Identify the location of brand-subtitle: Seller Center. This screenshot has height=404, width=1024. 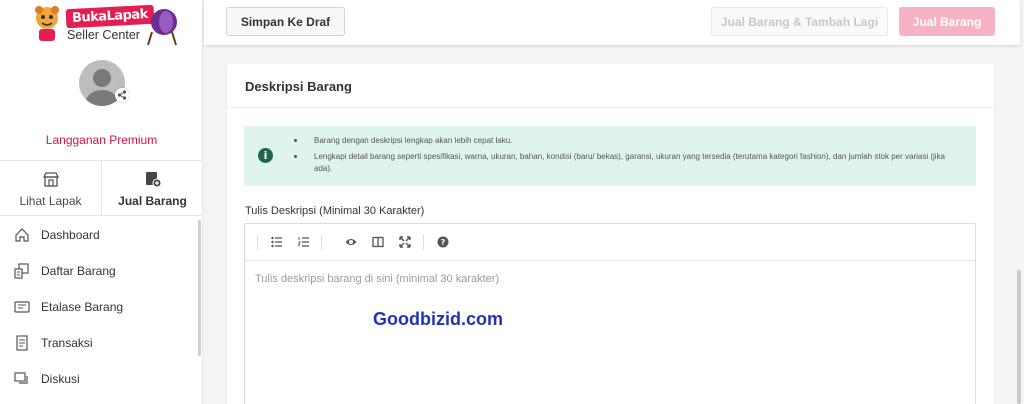
(103, 35).